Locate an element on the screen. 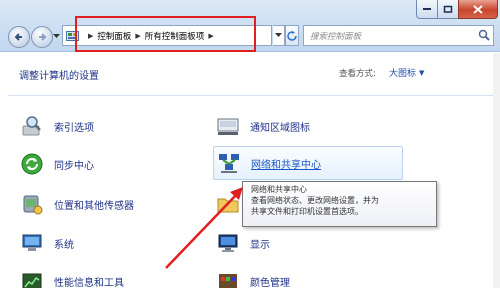 The width and height of the screenshot is (500, 288). close-icon is located at coordinates (478, 9).